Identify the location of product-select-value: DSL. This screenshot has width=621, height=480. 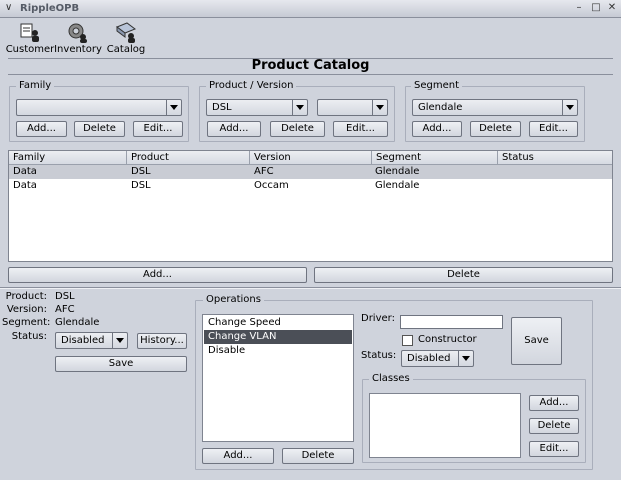
(222, 107).